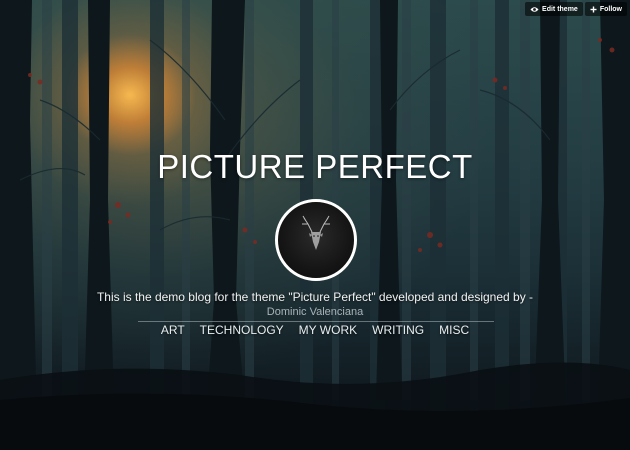 The image size is (630, 450). I want to click on main-nav: ART TECHNOLOGY MY WORK WRITING MISC, so click(315, 330).